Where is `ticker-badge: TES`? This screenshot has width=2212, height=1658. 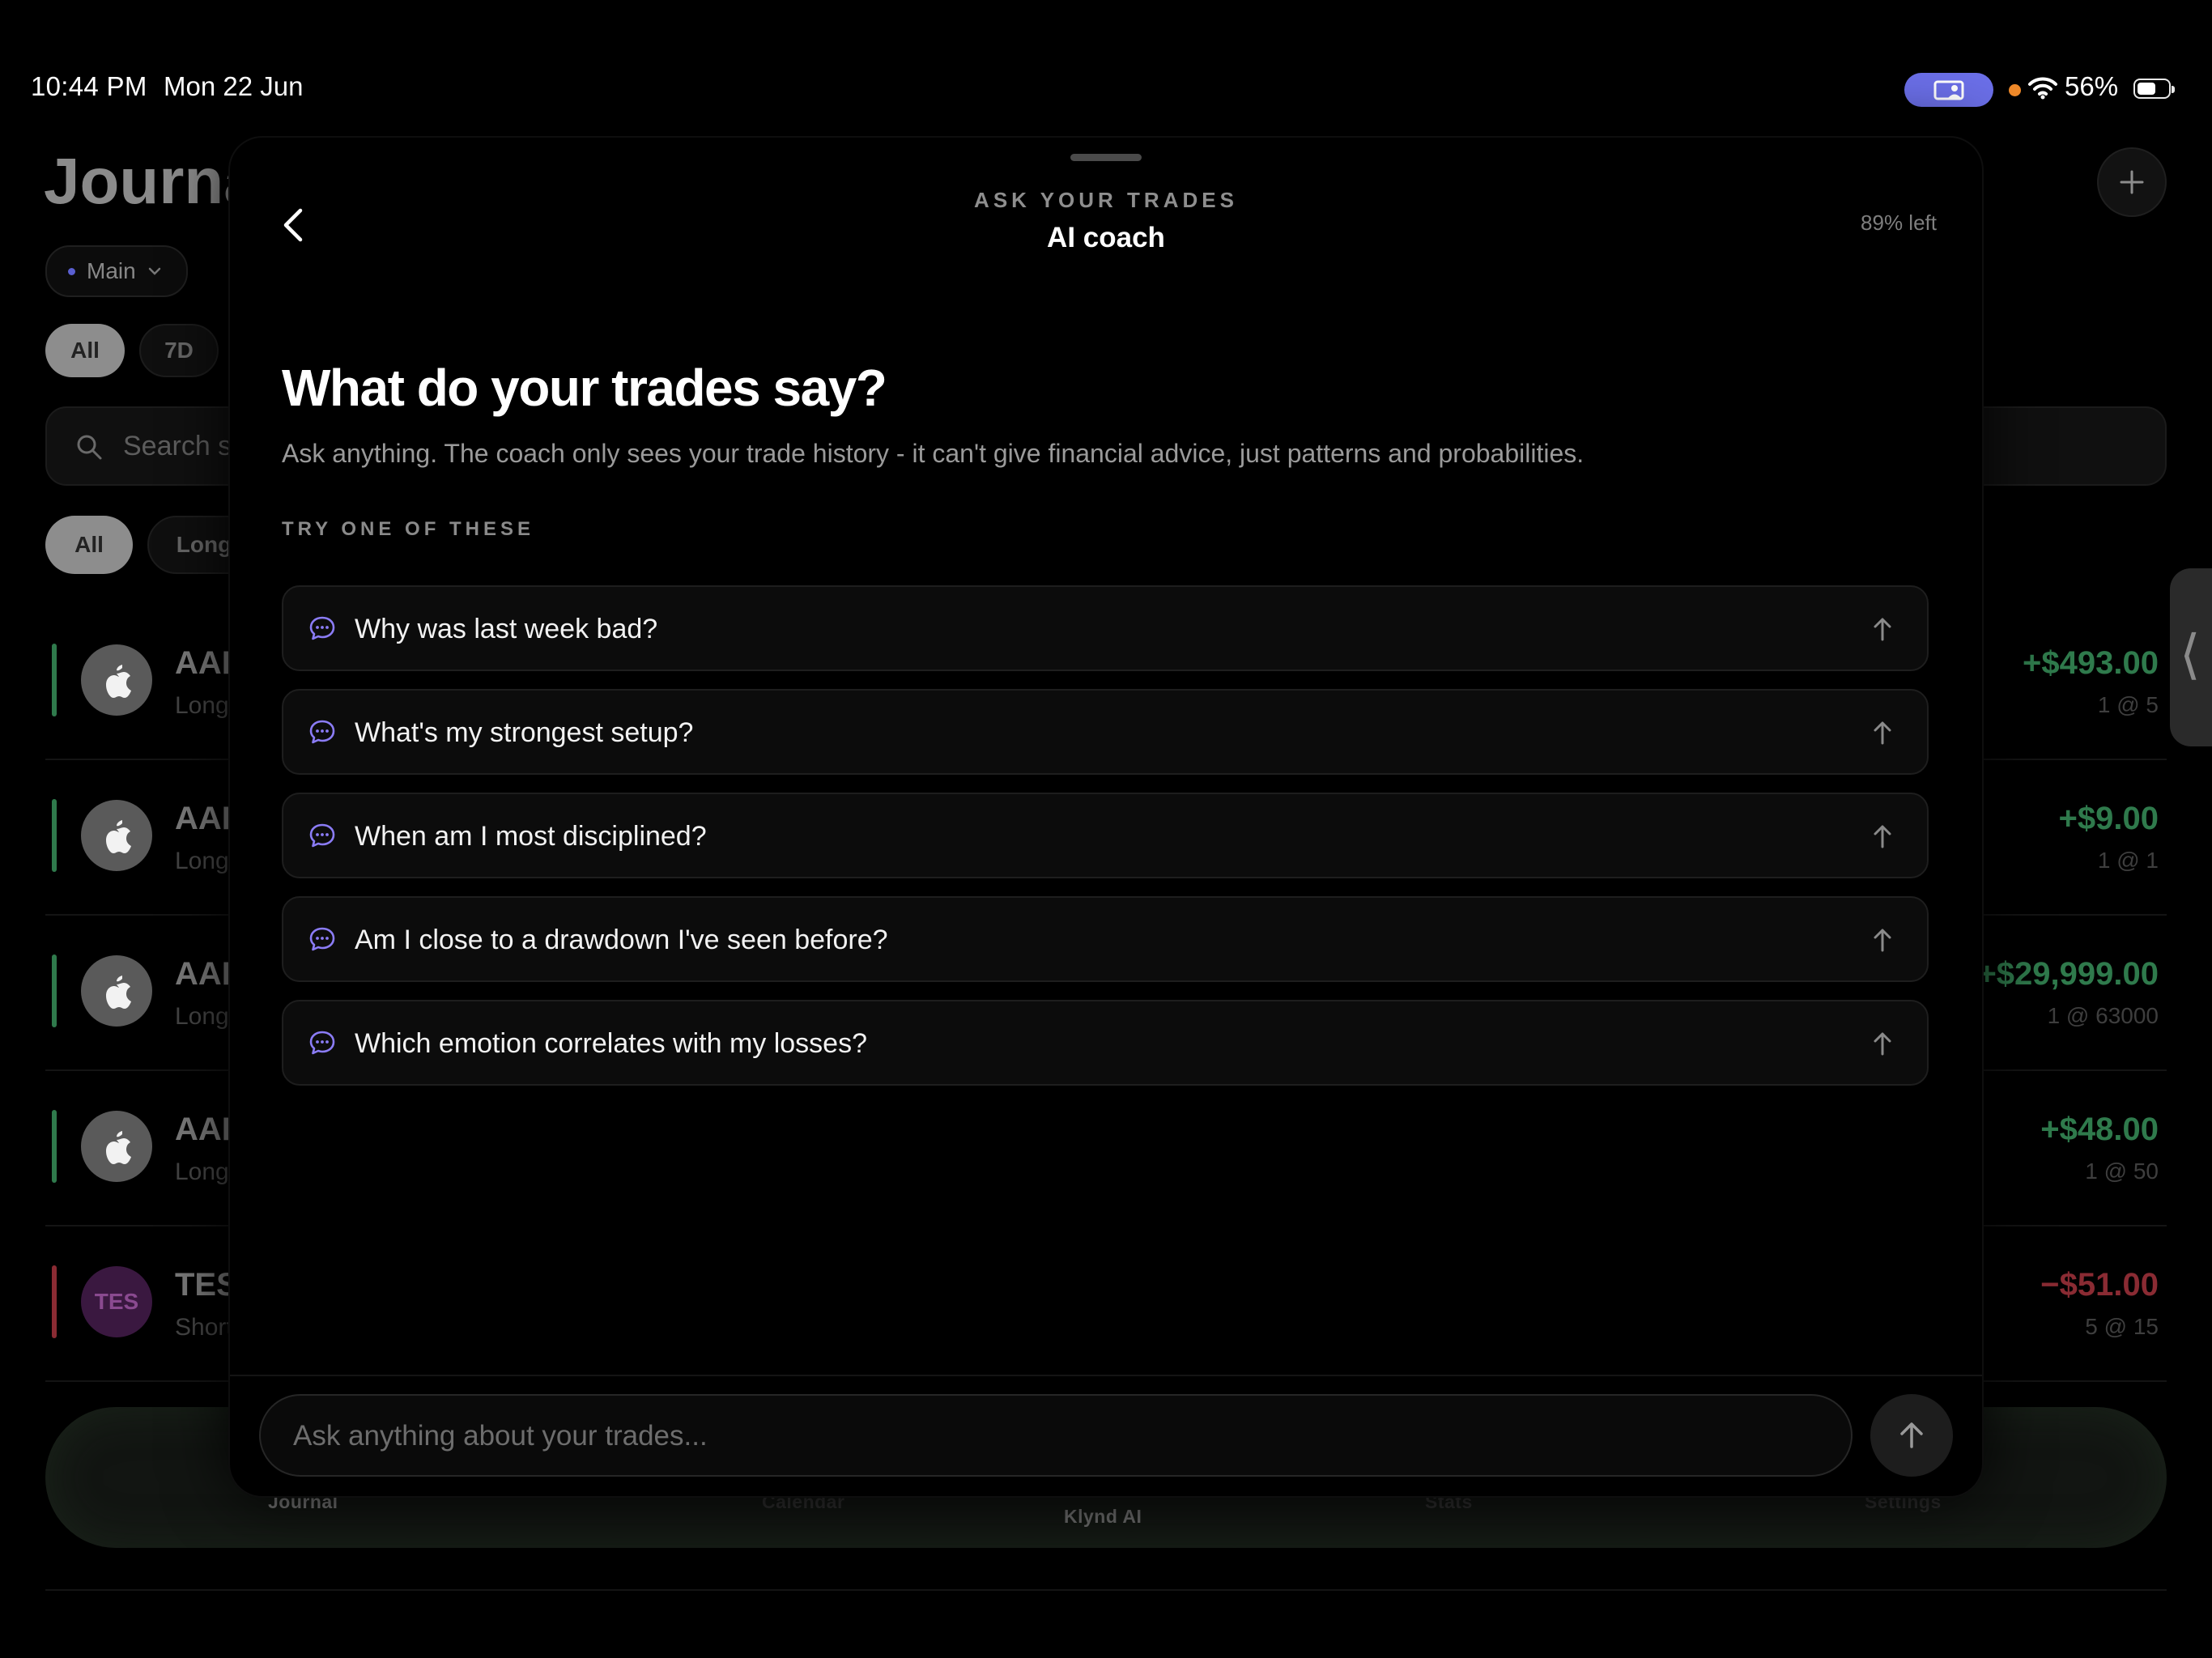 ticker-badge: TES is located at coordinates (117, 1301).